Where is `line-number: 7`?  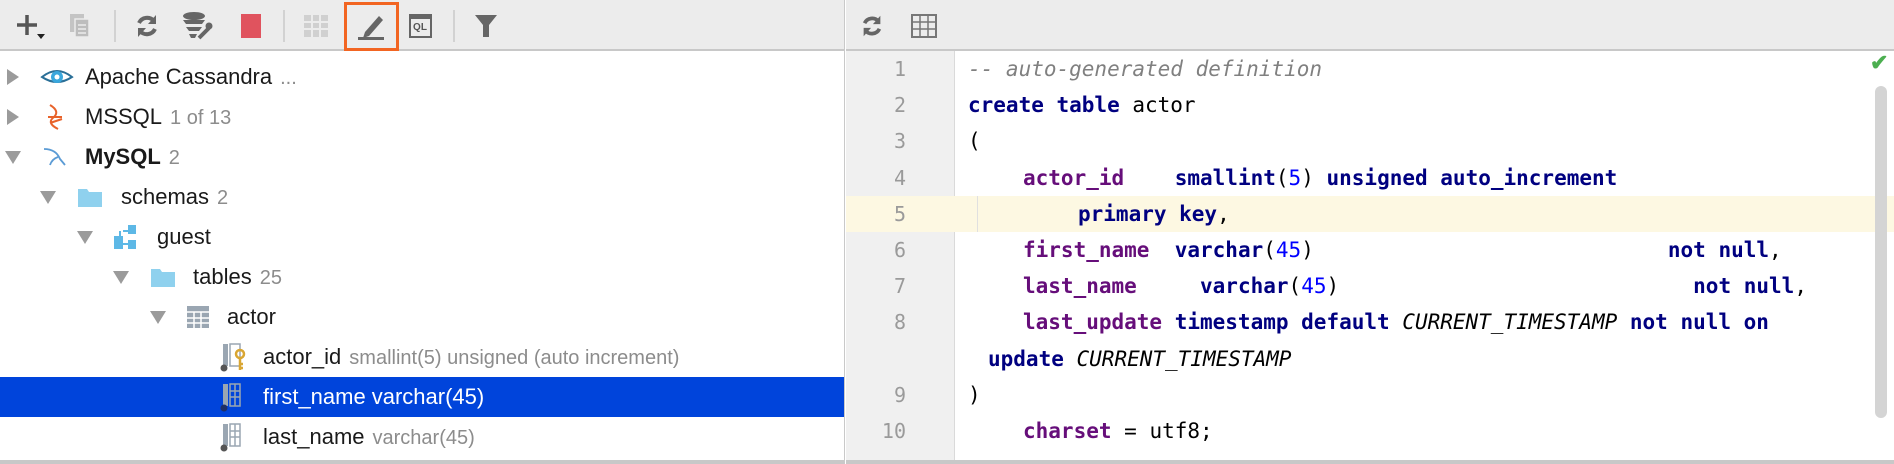
line-number: 7 is located at coordinates (899, 286).